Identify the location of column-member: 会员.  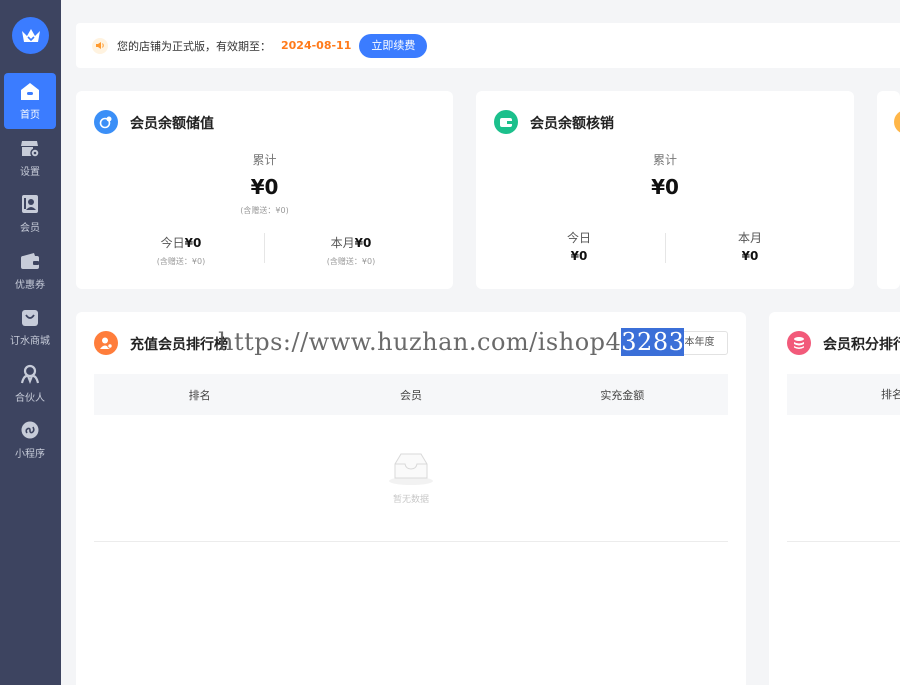
(410, 395).